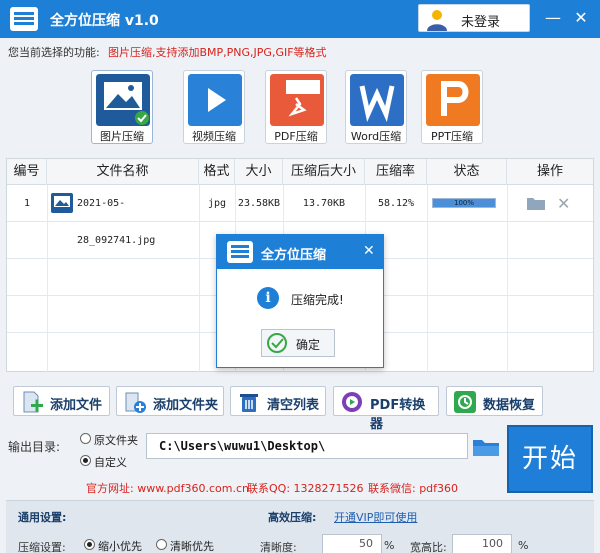 The width and height of the screenshot is (600, 553). I want to click on radio-original-folder-label: 原文件夹, so click(116, 440).